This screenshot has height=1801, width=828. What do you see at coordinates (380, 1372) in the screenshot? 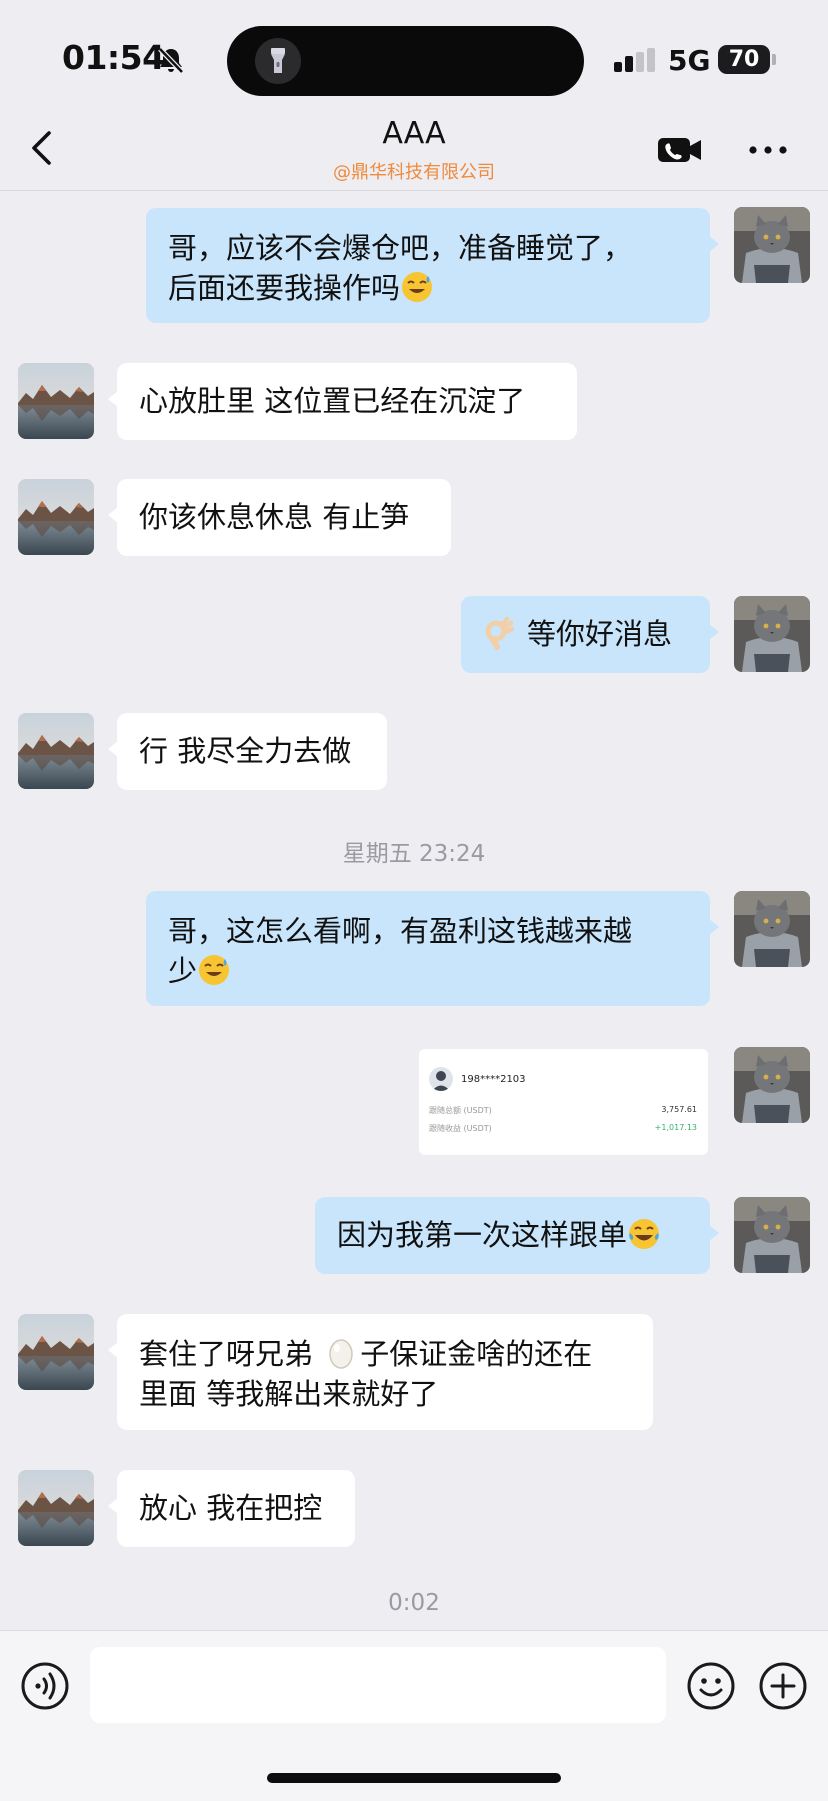
I see `message-bubble-incoming: 套住了呀兄弟 子保证金啥的还在 里面 等我解出来就好了` at bounding box center [380, 1372].